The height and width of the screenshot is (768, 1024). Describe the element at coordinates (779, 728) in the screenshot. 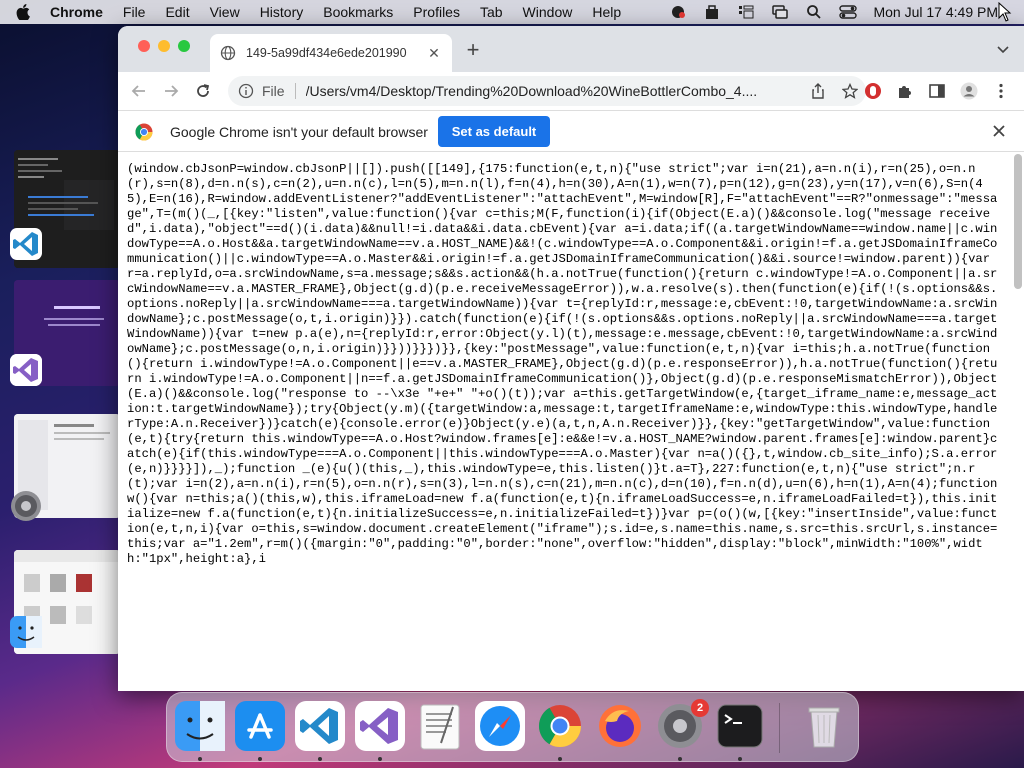

I see `dock-separator` at that location.